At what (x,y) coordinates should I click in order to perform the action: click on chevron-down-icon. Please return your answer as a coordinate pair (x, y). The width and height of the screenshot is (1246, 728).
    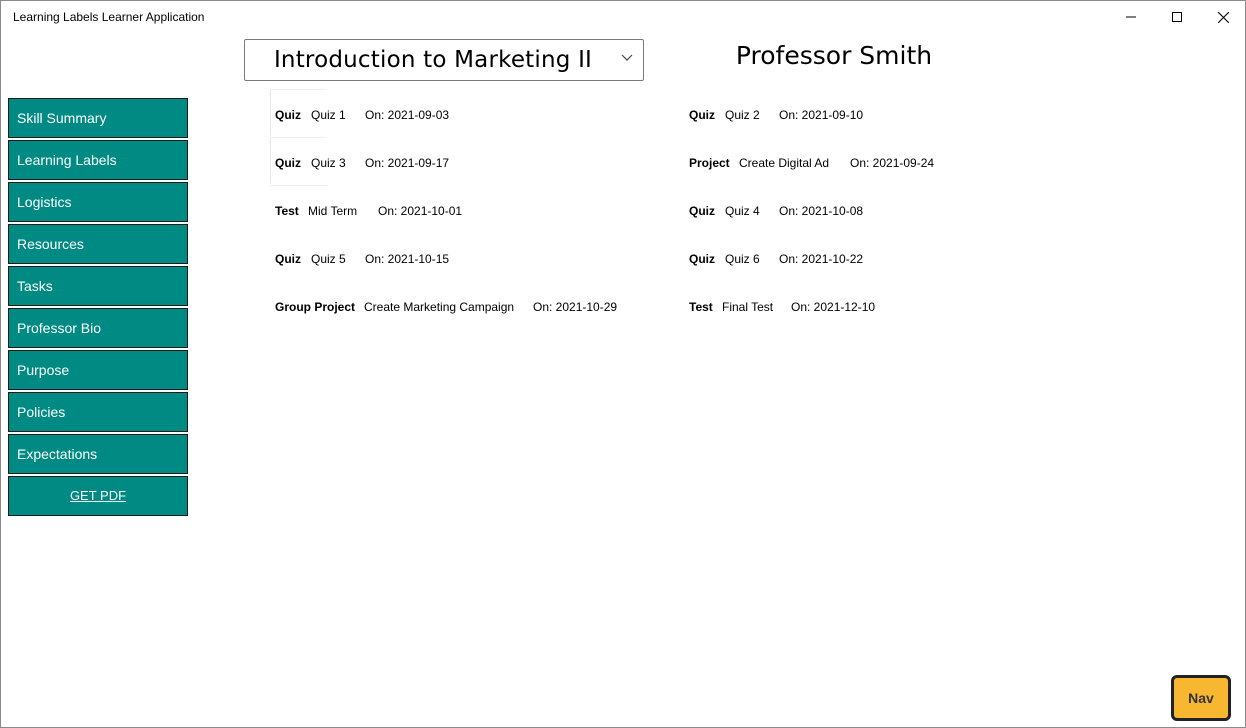
    Looking at the image, I should click on (627, 57).